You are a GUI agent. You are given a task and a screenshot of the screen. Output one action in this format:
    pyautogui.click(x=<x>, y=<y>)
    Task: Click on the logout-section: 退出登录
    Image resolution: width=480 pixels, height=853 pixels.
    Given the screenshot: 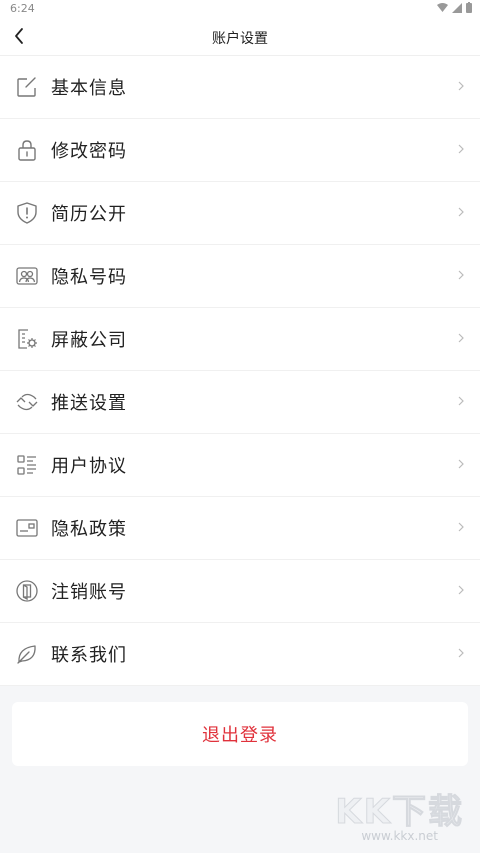 What is the action you would take?
    pyautogui.click(x=240, y=726)
    